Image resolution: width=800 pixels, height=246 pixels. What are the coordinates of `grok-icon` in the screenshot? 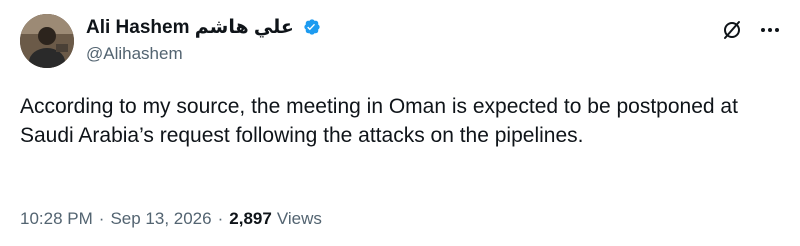 It's located at (732, 30).